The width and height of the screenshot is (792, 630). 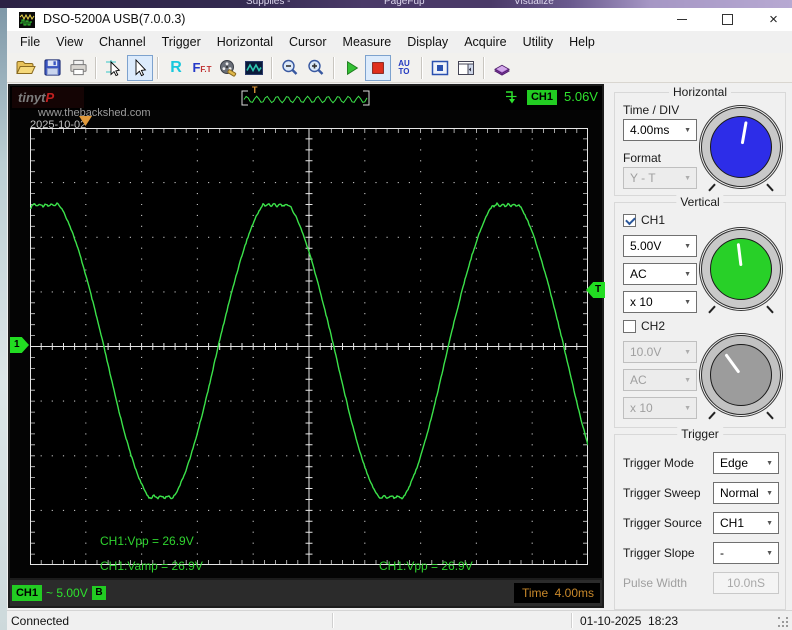 I want to click on ch1-ground-marker: 1, so click(x=19, y=345).